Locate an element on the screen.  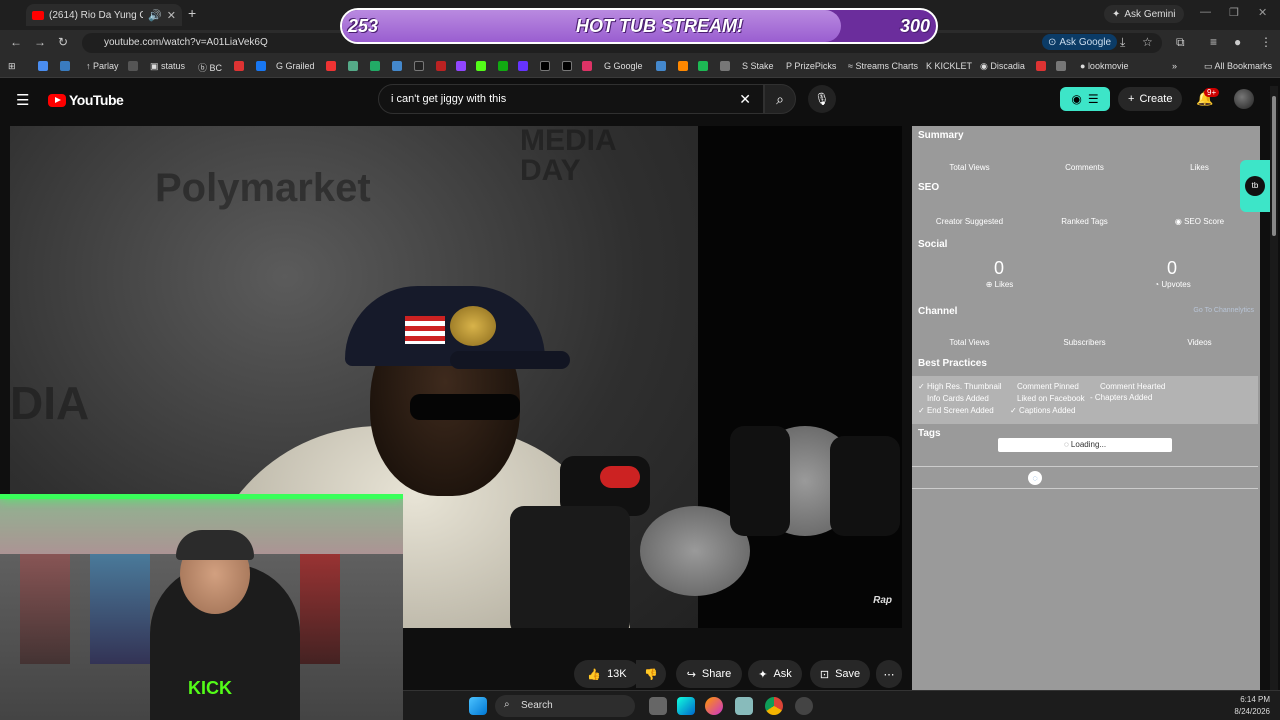
goal-title: HOT TUB STREAM! is located at coordinates (659, 26).